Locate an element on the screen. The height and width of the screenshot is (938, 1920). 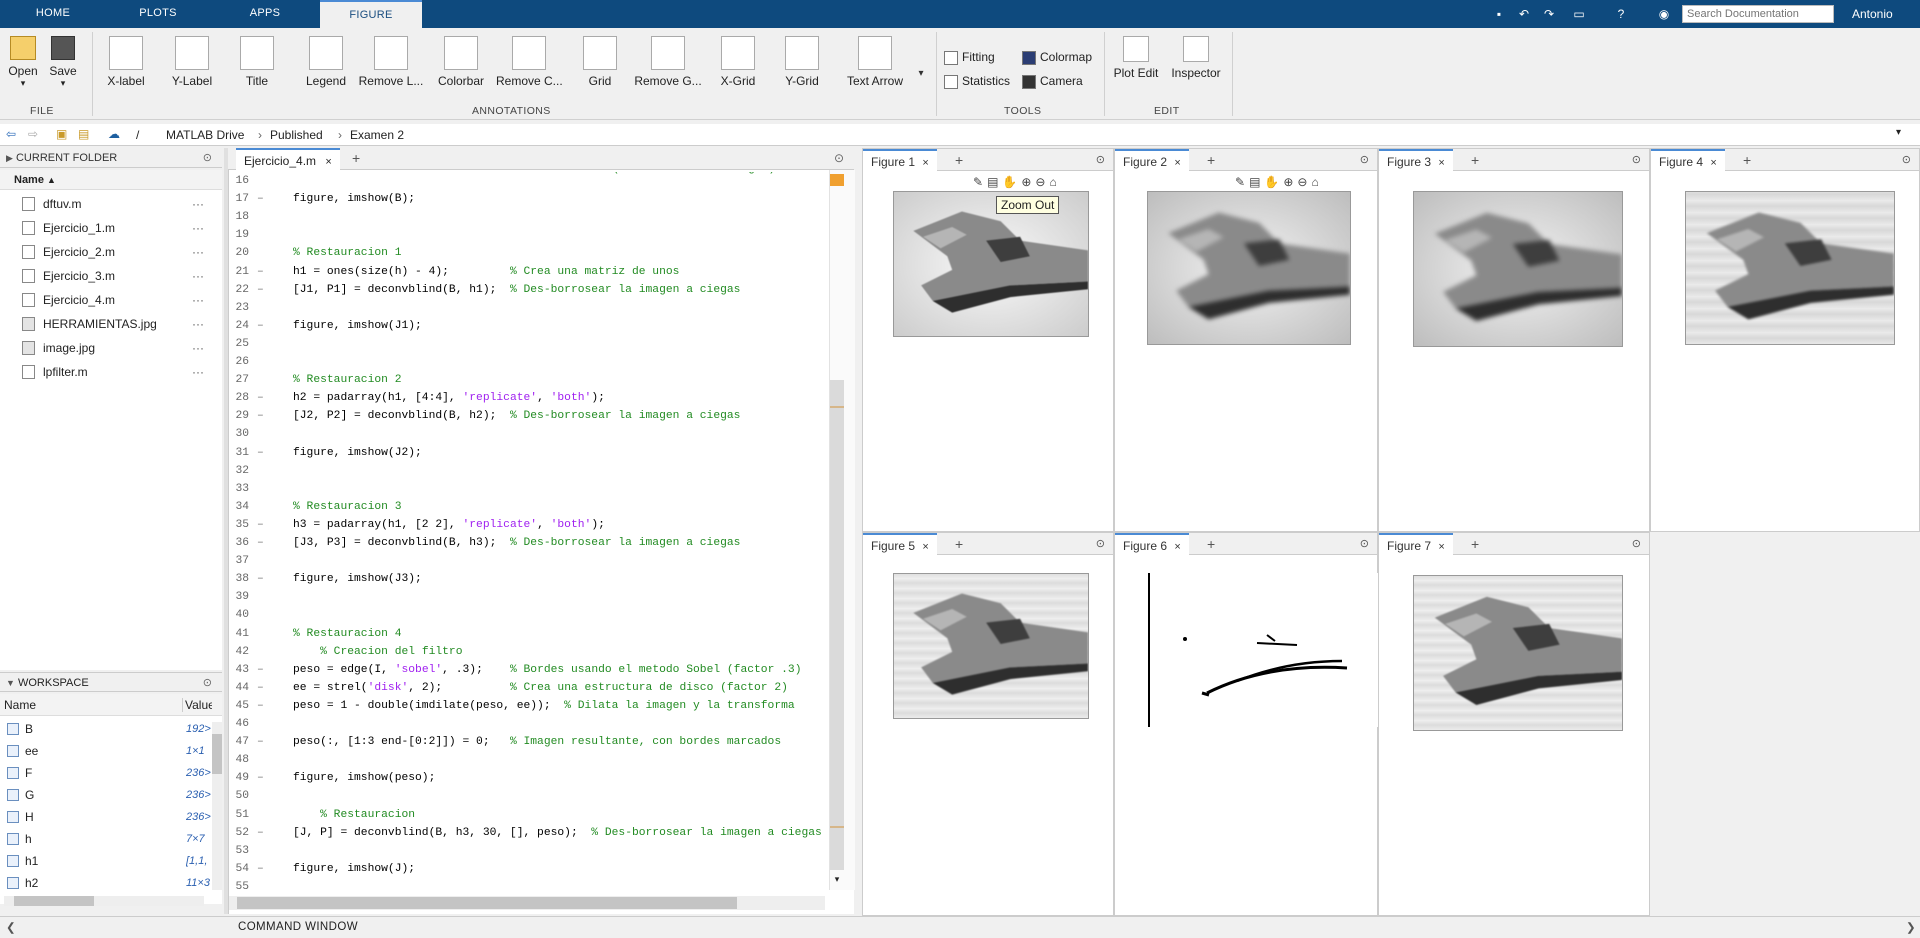
workspace-variable: h1 [1,1, is located at coordinates (105, 861).